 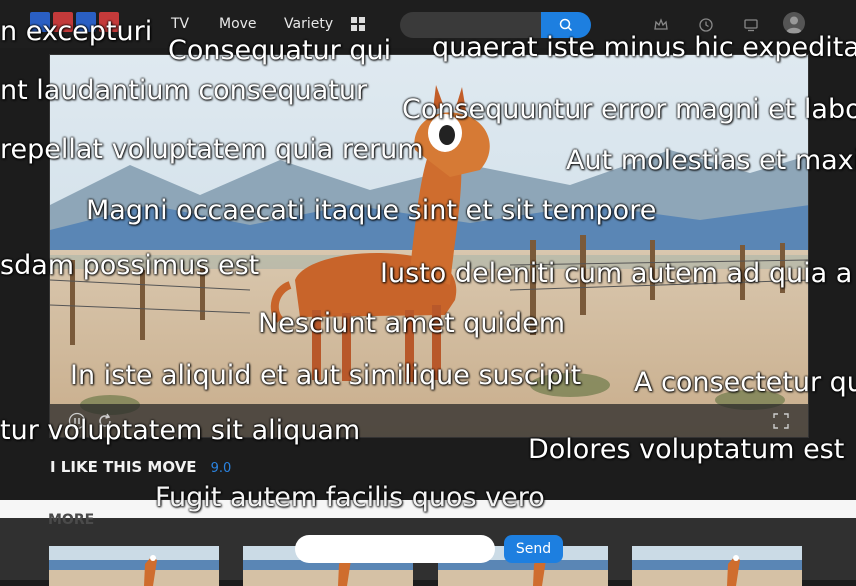 I want to click on user-avatar, so click(x=794, y=23).